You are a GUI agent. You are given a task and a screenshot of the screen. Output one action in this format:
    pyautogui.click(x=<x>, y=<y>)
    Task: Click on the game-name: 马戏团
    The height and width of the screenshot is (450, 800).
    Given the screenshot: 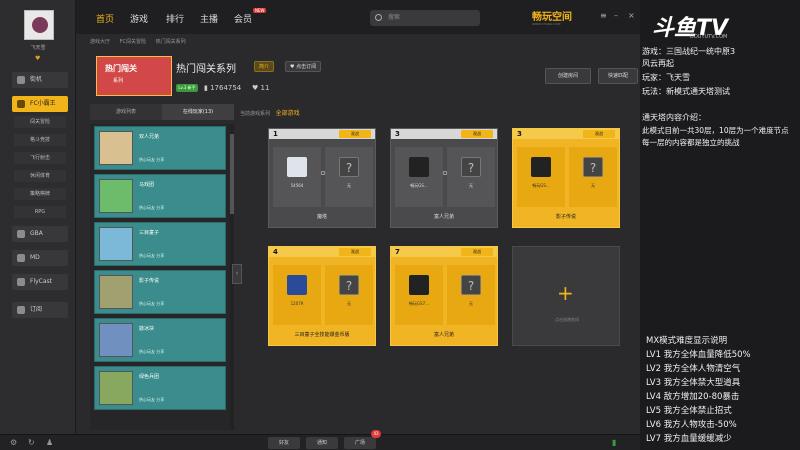 What is the action you would take?
    pyautogui.click(x=147, y=185)
    